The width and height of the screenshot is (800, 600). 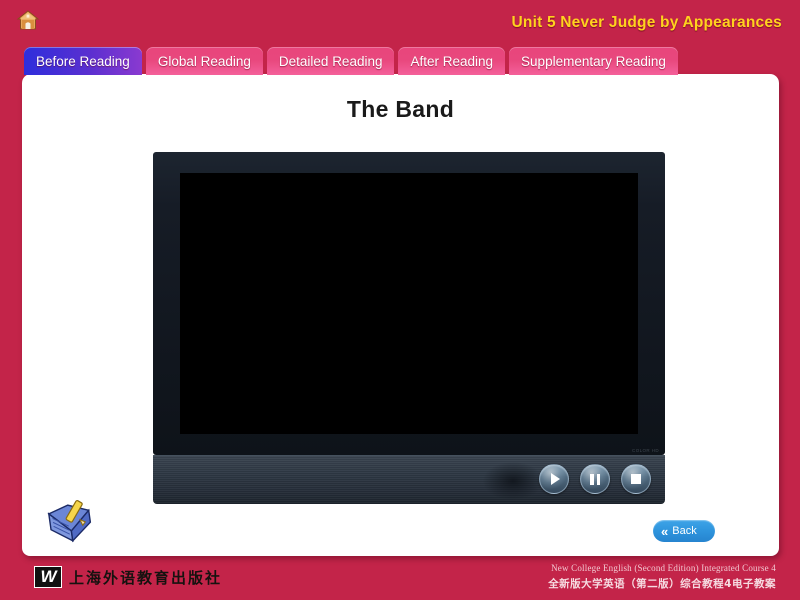 I want to click on tab-global-reading: Global Reading, so click(x=204, y=61).